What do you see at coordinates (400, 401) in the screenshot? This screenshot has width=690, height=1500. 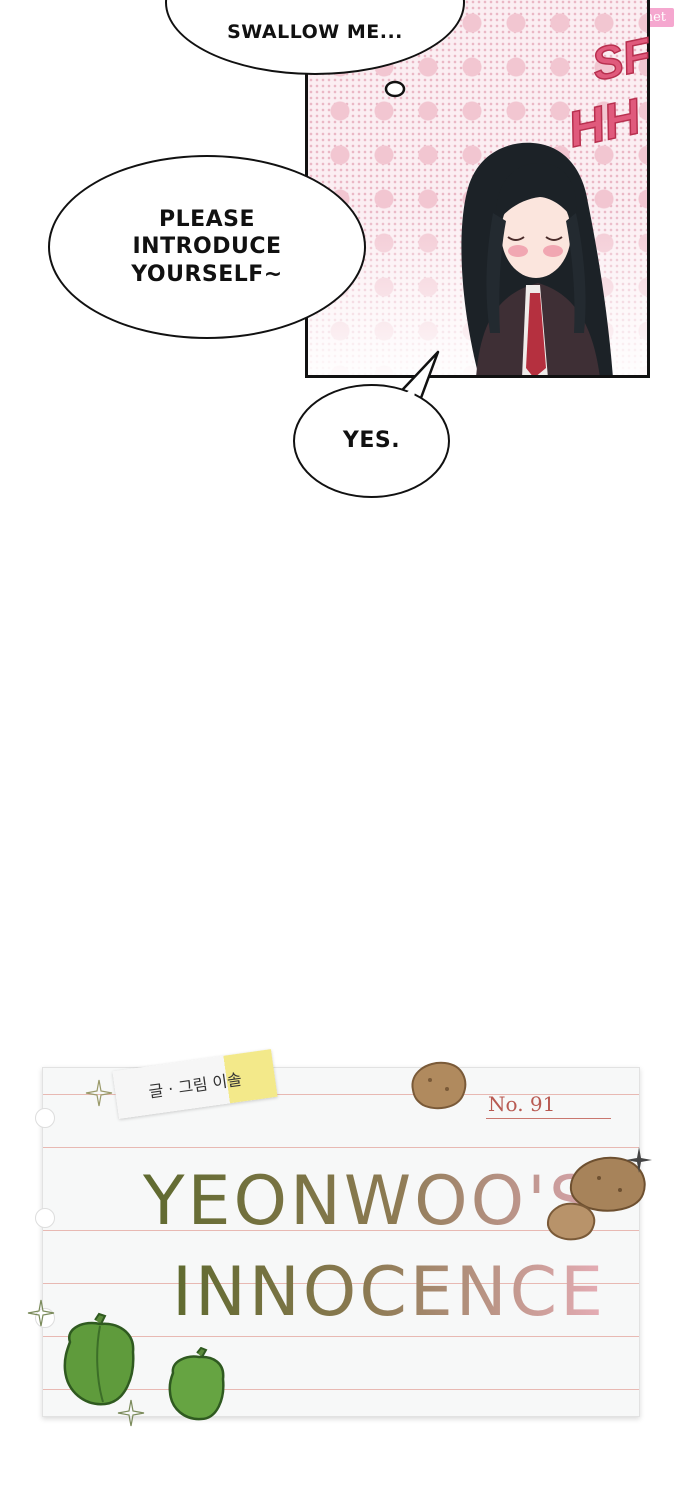 I see `tail-cover` at bounding box center [400, 401].